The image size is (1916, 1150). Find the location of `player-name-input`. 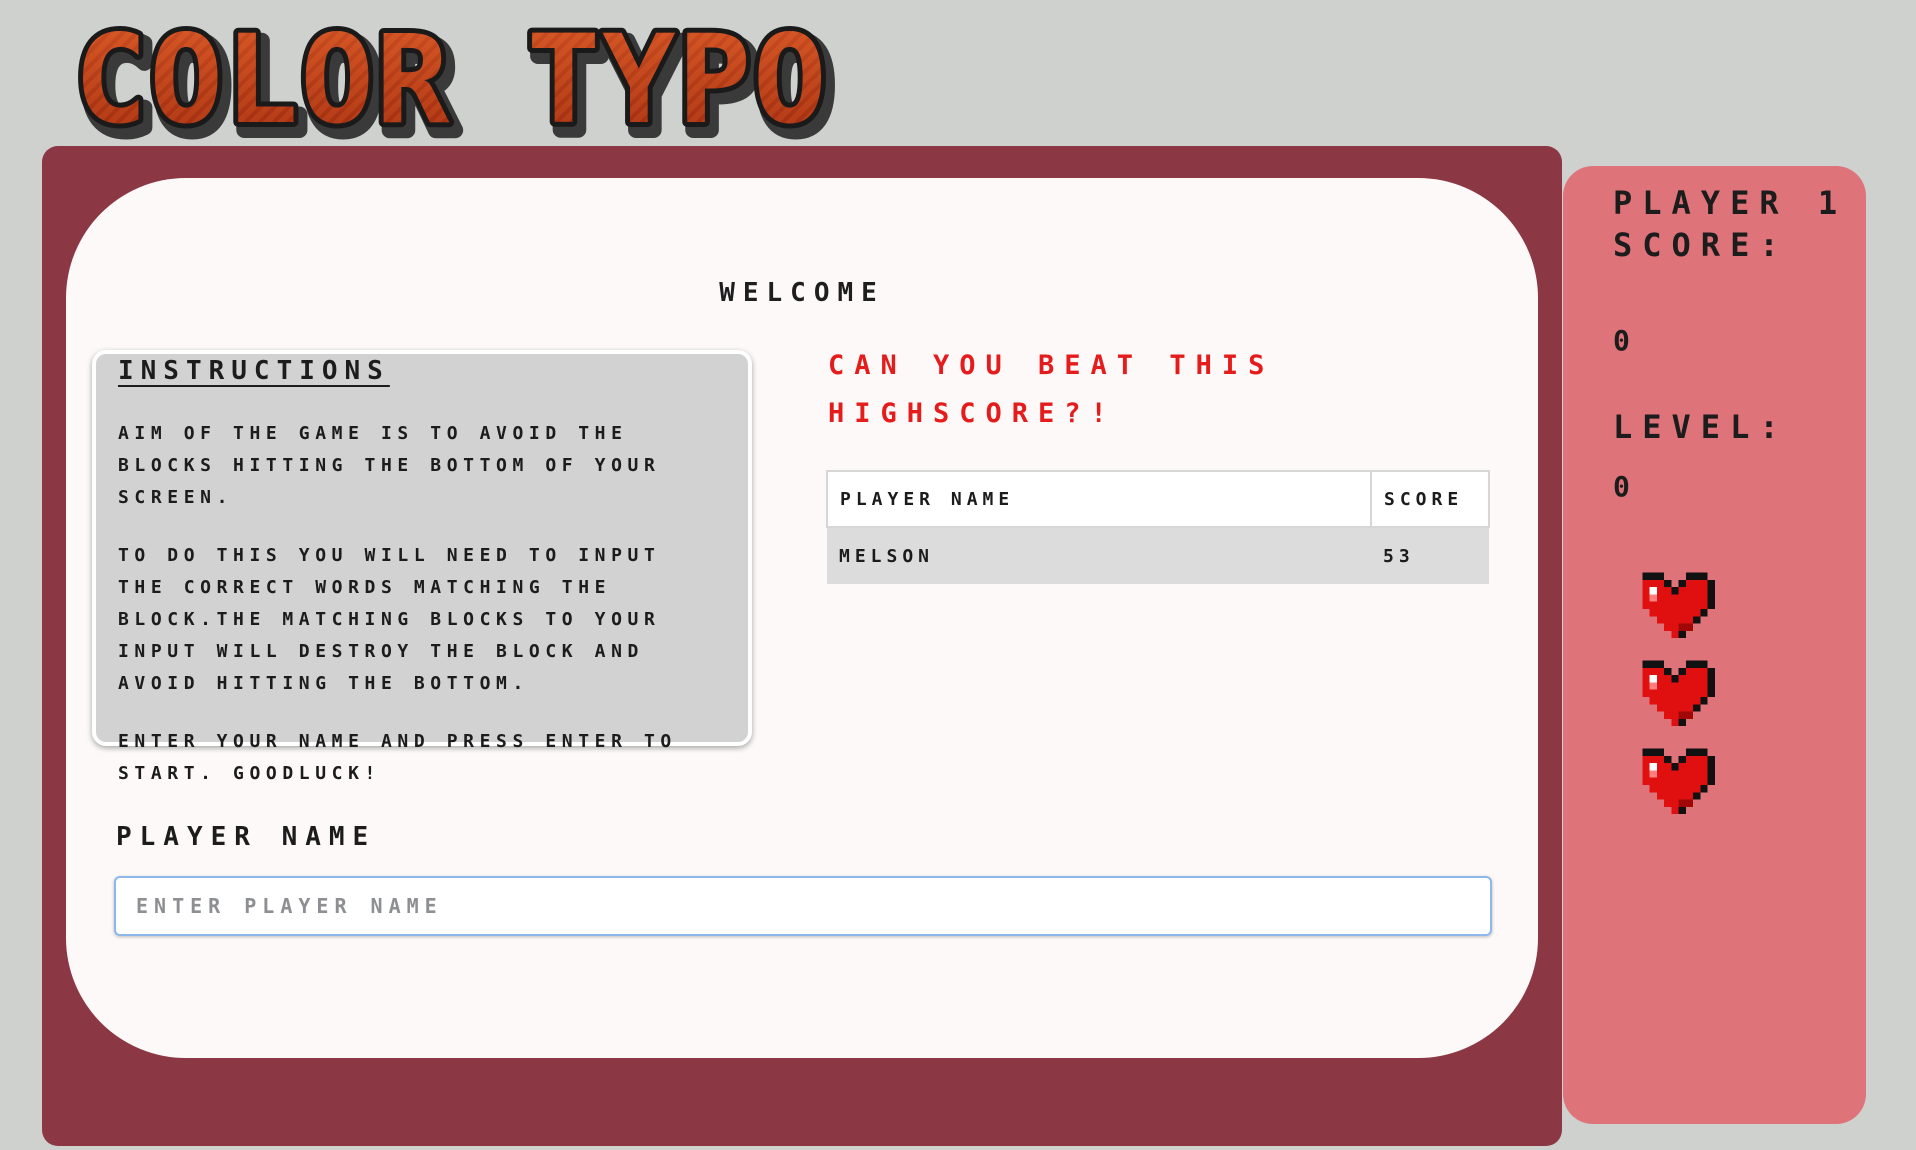

player-name-input is located at coordinates (803, 906).